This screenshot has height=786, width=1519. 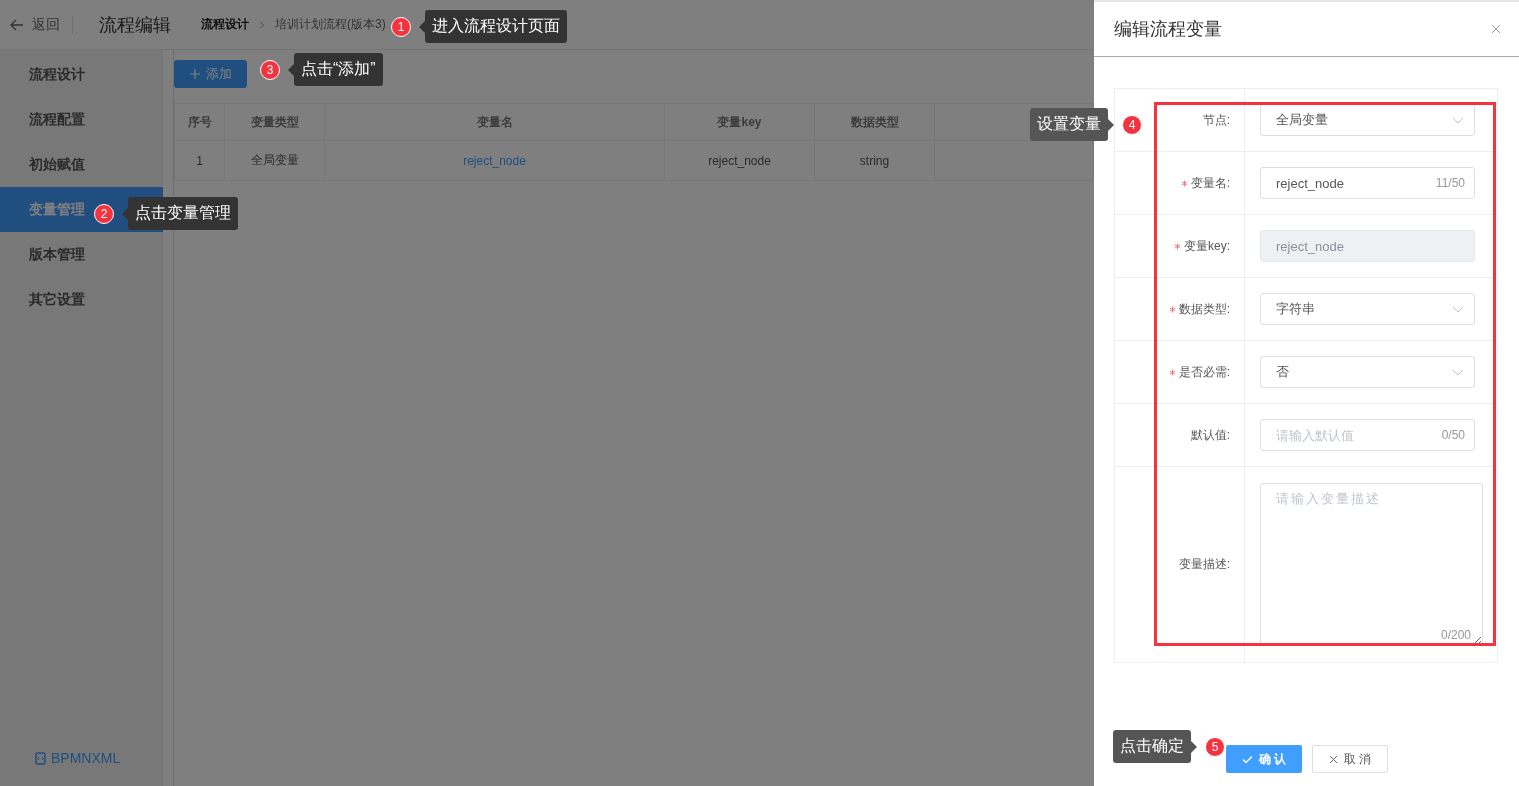 What do you see at coordinates (40, 758) in the screenshot?
I see `file-code-icon` at bounding box center [40, 758].